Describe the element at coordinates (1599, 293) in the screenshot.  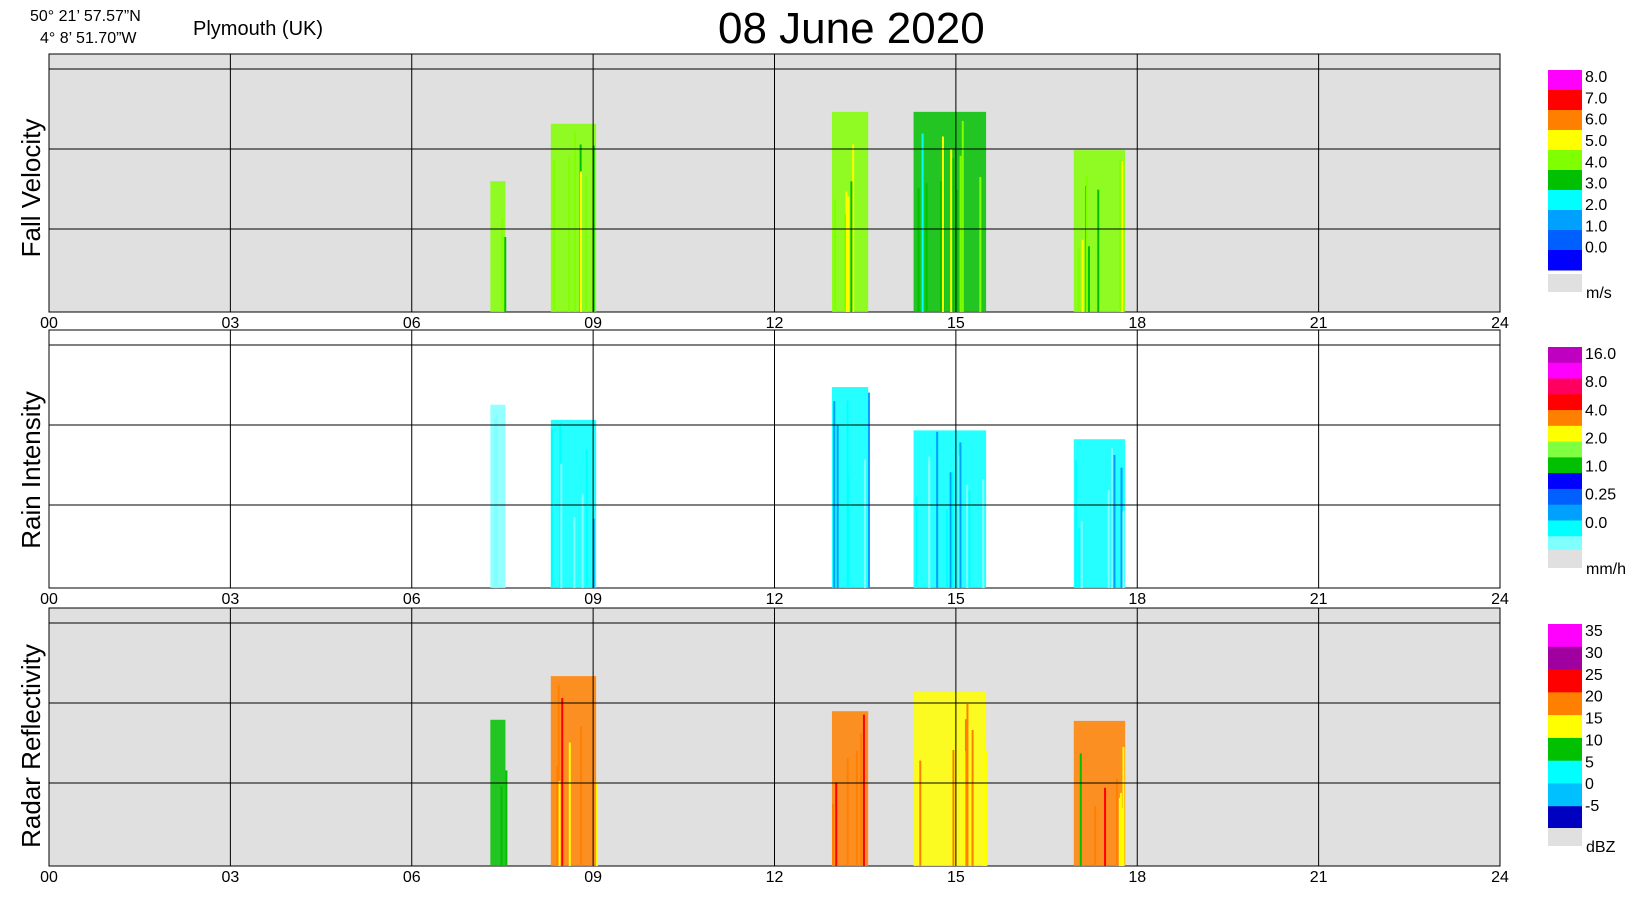
I see `unit-label: m/s` at that location.